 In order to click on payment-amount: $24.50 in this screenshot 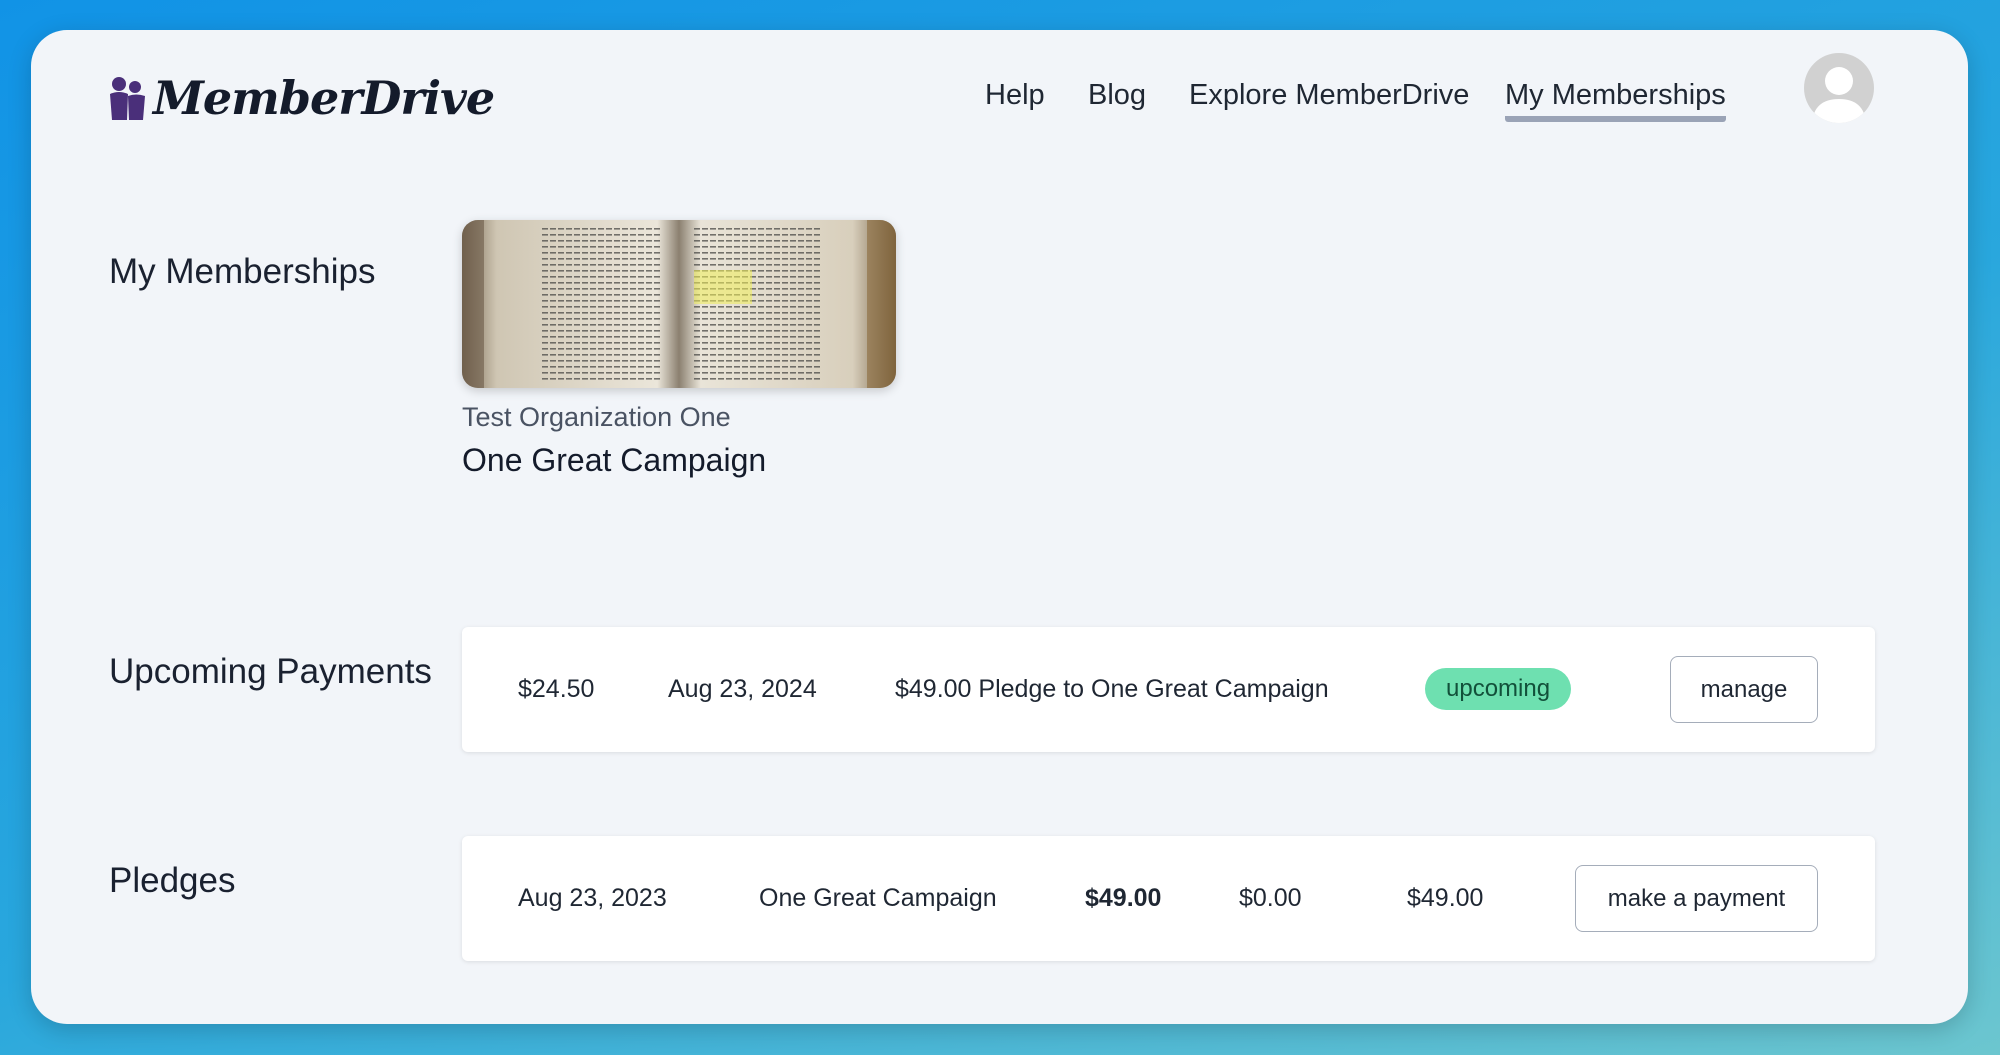, I will do `click(556, 689)`.